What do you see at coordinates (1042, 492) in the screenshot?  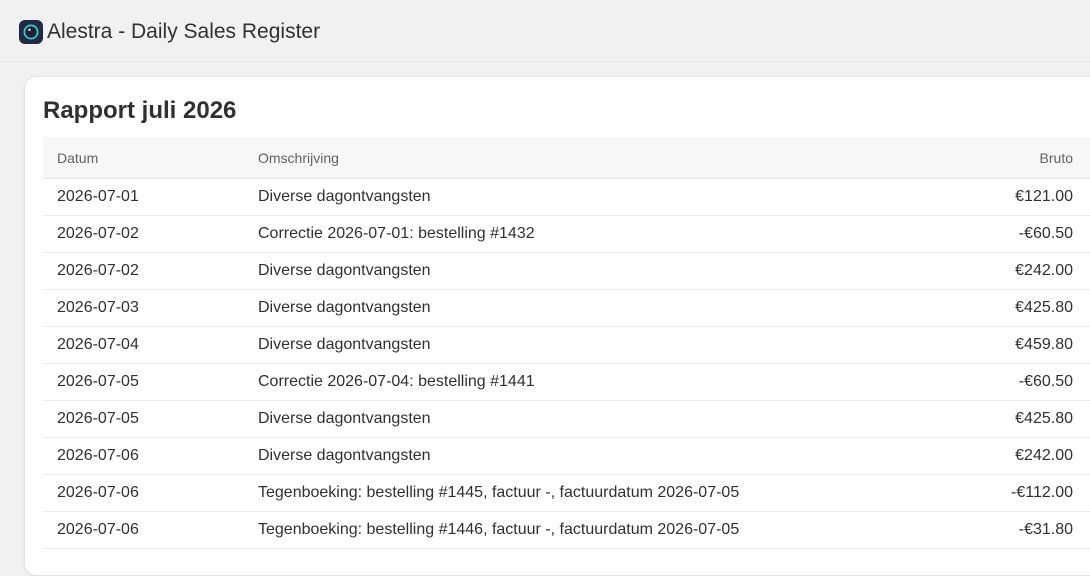 I see `row-gross: -€112.00` at bounding box center [1042, 492].